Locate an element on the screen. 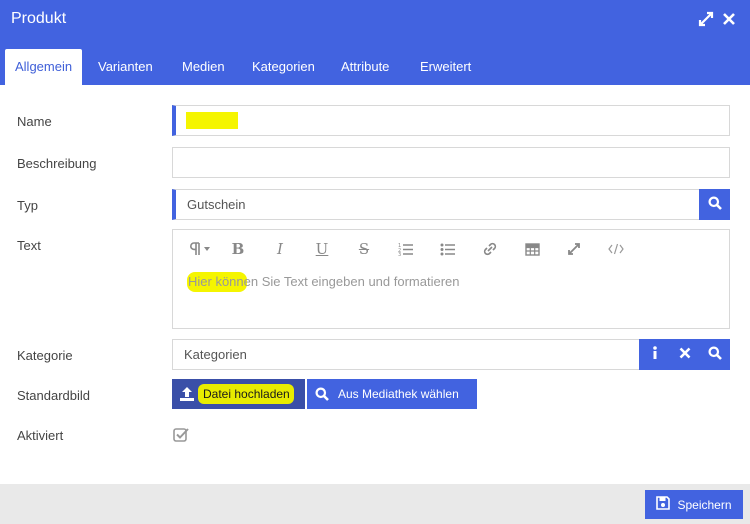  link-icon is located at coordinates (490, 249).